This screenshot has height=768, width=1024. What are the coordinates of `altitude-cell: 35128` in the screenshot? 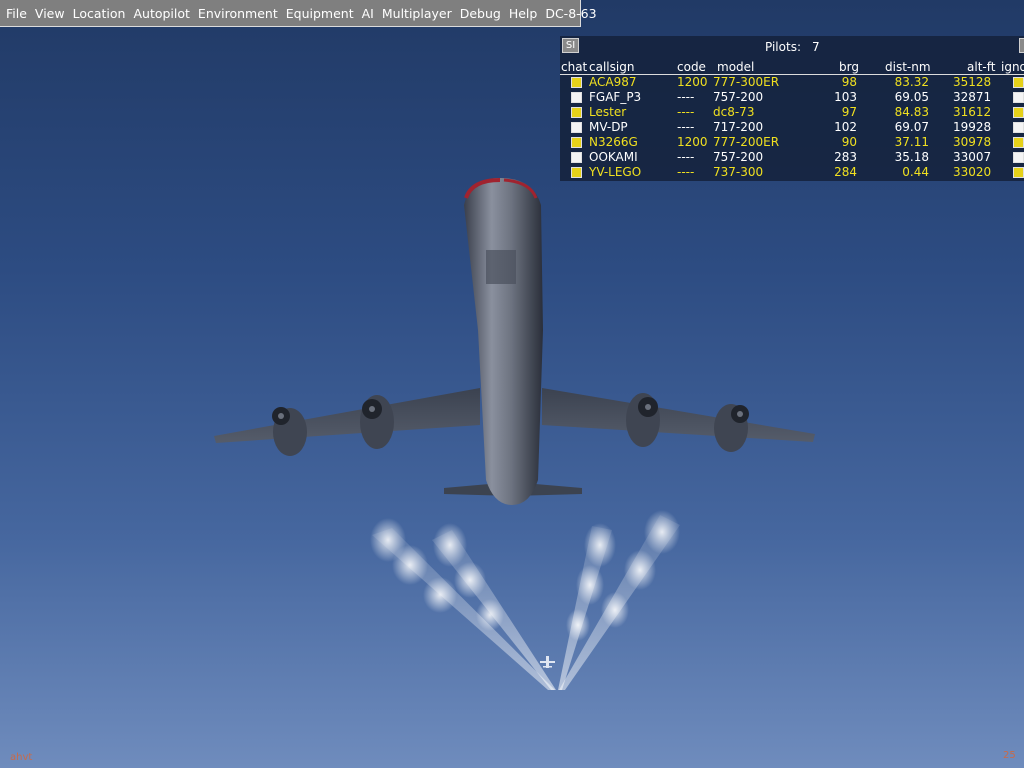 It's located at (972, 82).